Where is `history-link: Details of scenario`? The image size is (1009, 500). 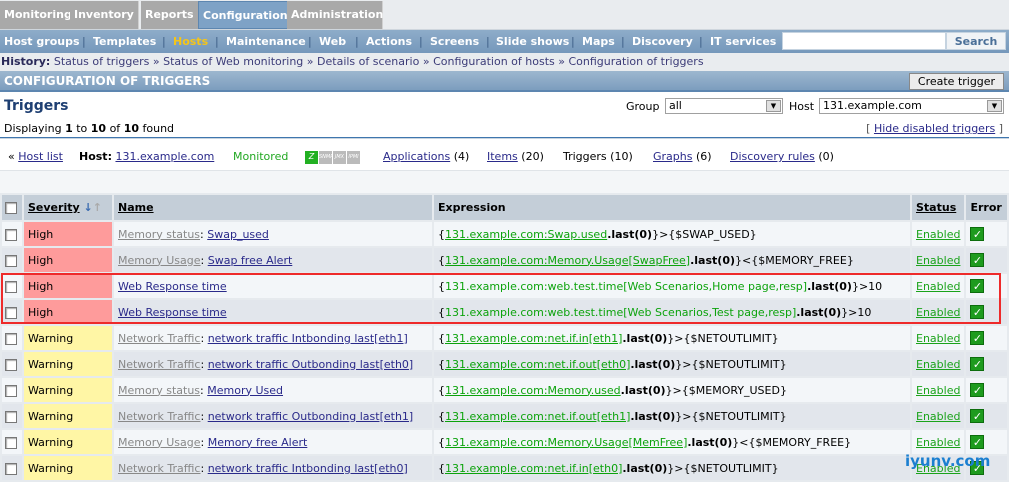 history-link: Details of scenario is located at coordinates (368, 61).